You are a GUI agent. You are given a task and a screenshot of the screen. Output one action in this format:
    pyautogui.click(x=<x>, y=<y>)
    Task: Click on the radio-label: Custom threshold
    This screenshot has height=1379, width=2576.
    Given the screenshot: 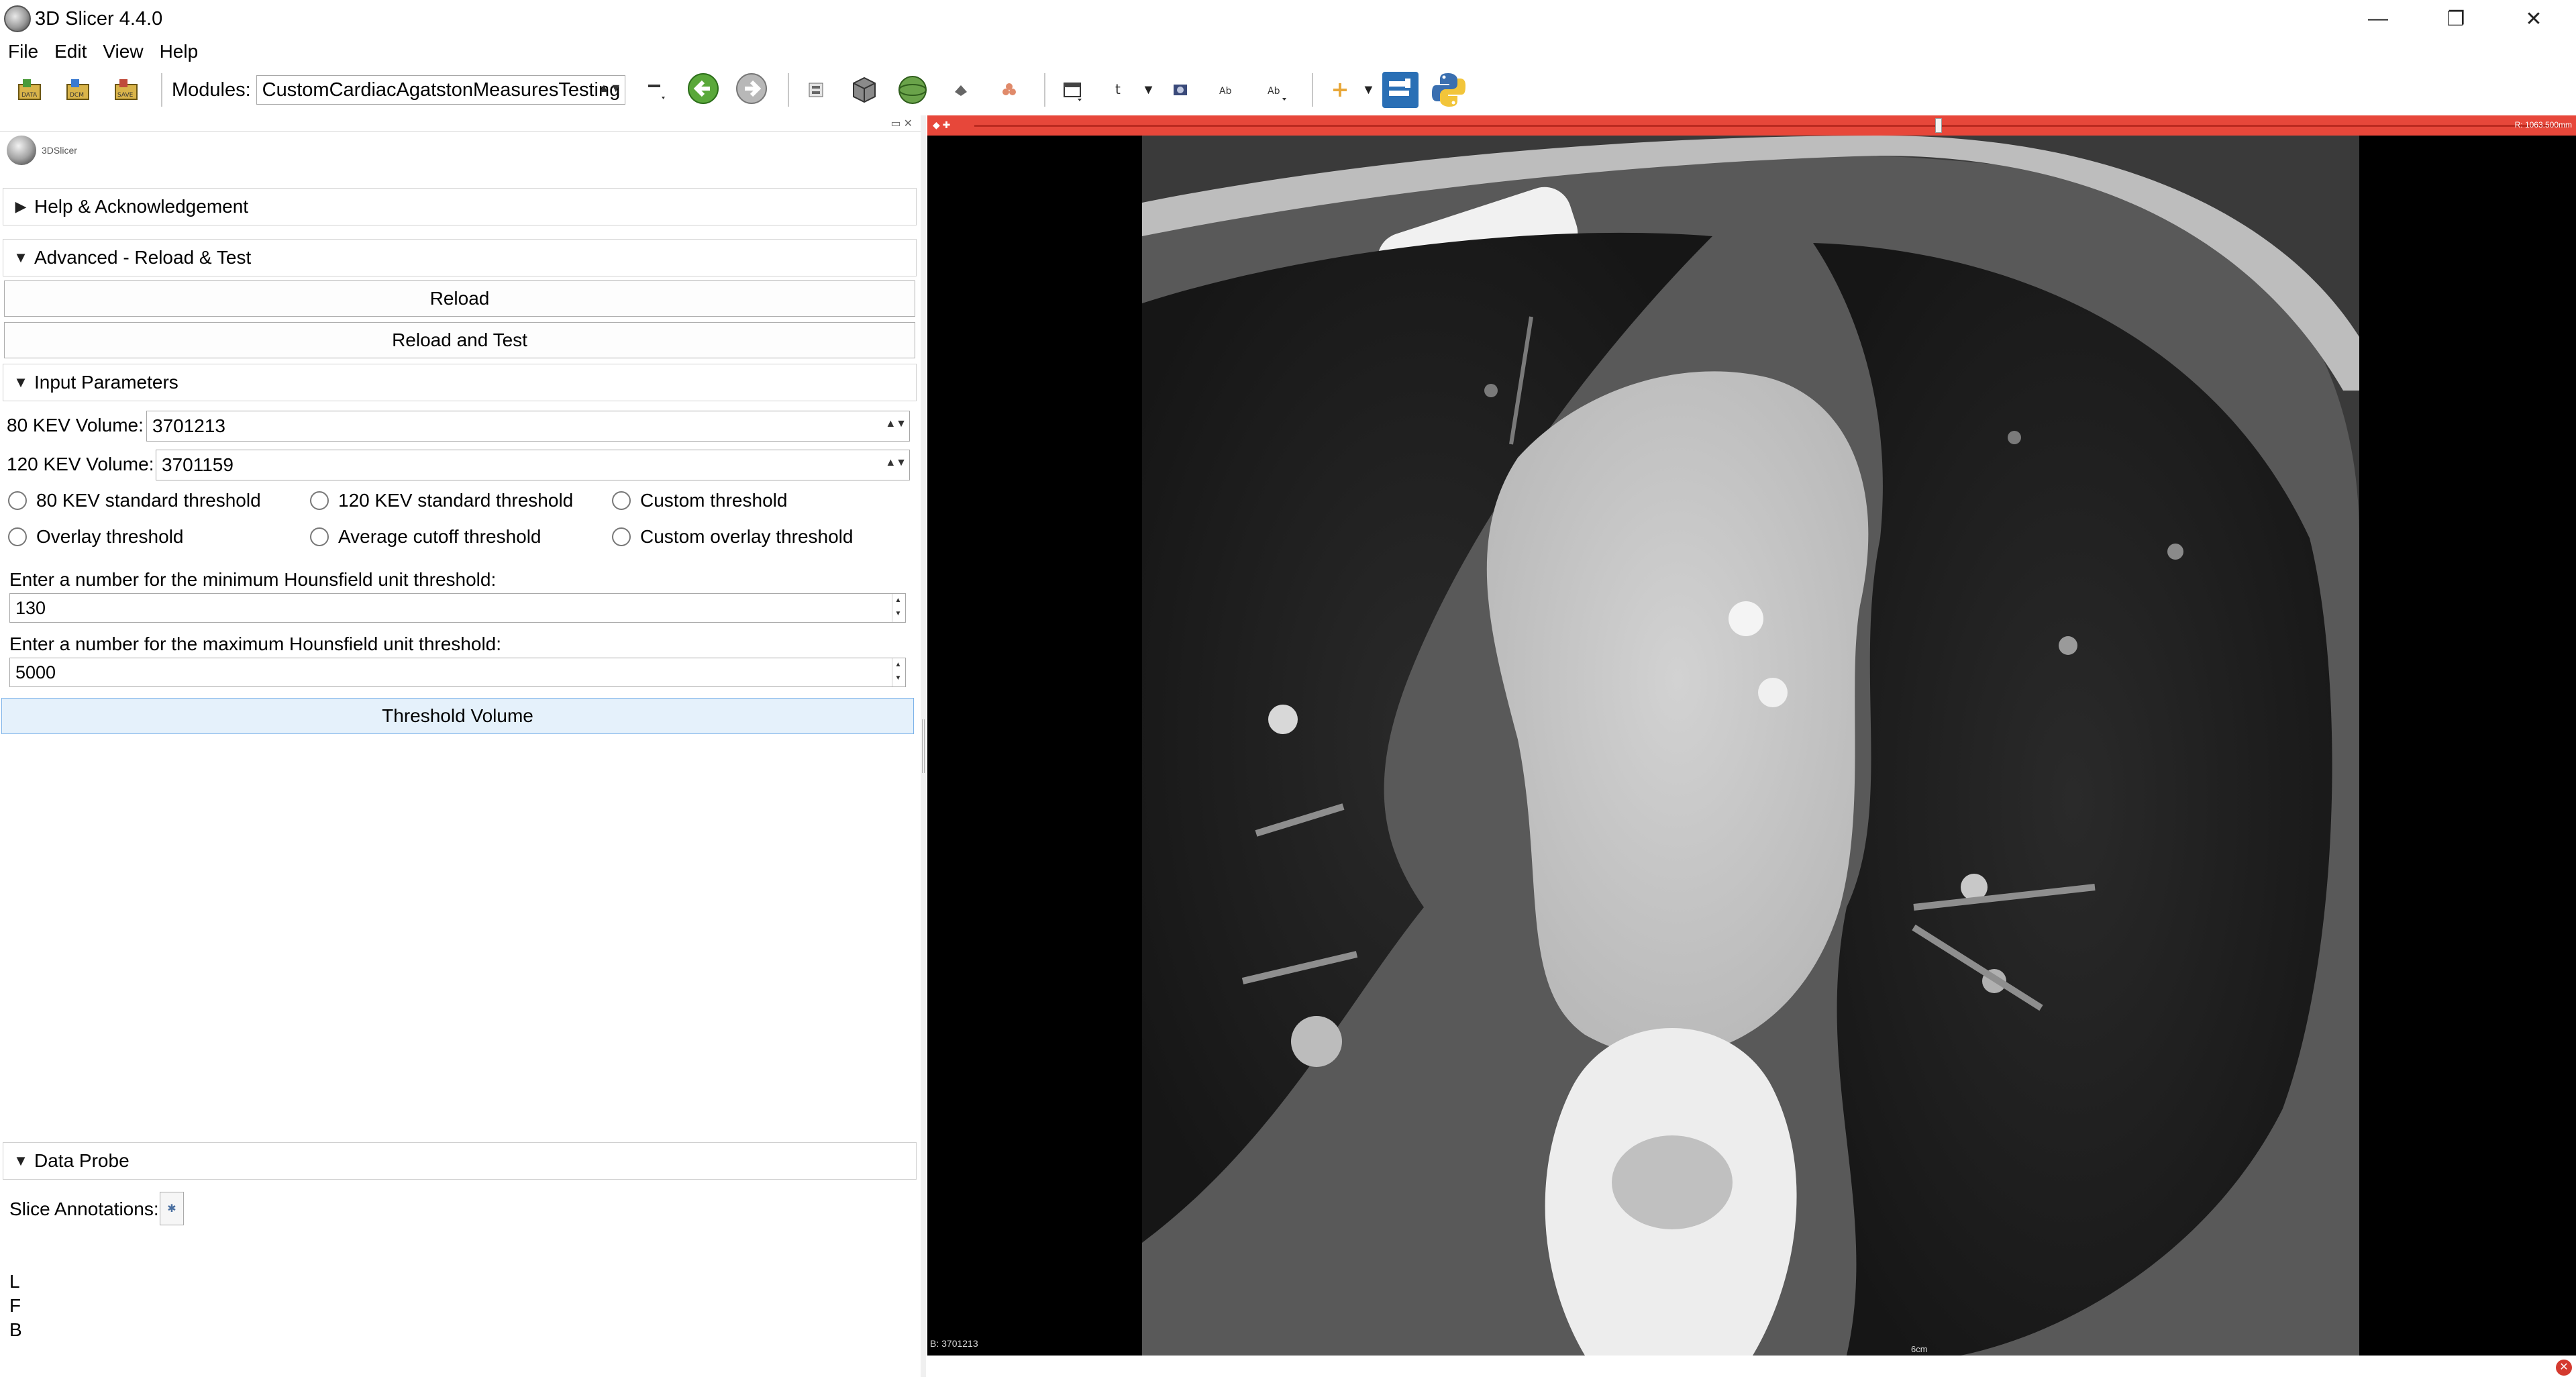 What is the action you would take?
    pyautogui.click(x=714, y=500)
    